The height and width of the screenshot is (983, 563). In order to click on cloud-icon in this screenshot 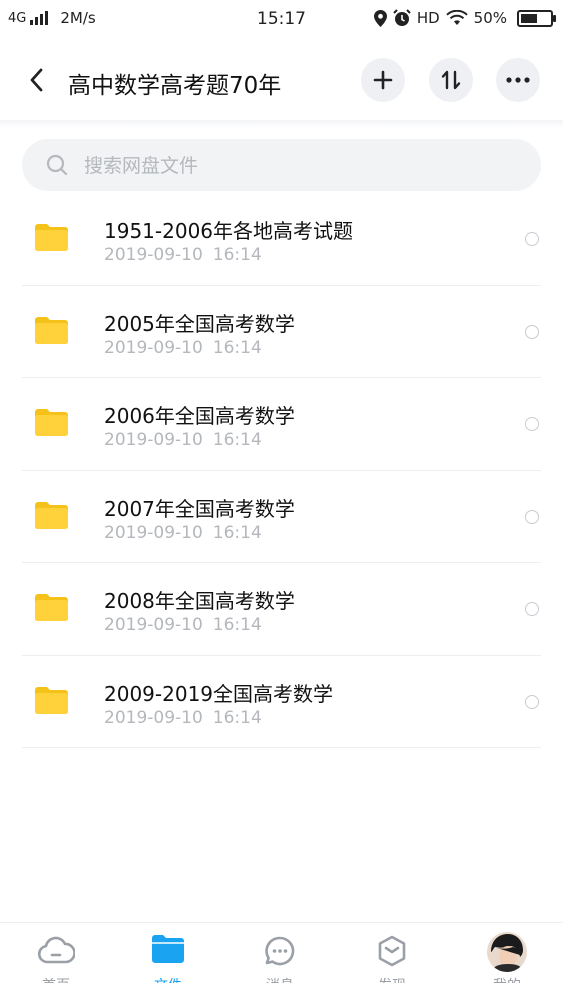, I will do `click(56, 950)`.